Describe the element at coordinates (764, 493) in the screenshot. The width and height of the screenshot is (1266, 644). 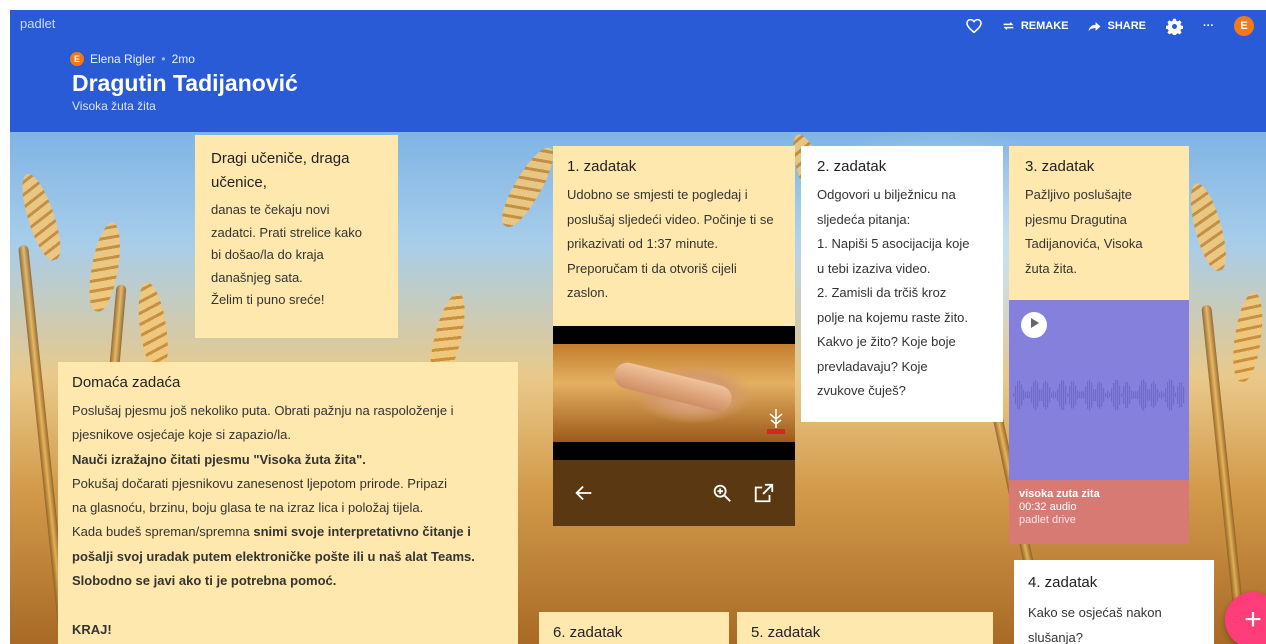
I see `open-external-icon` at that location.